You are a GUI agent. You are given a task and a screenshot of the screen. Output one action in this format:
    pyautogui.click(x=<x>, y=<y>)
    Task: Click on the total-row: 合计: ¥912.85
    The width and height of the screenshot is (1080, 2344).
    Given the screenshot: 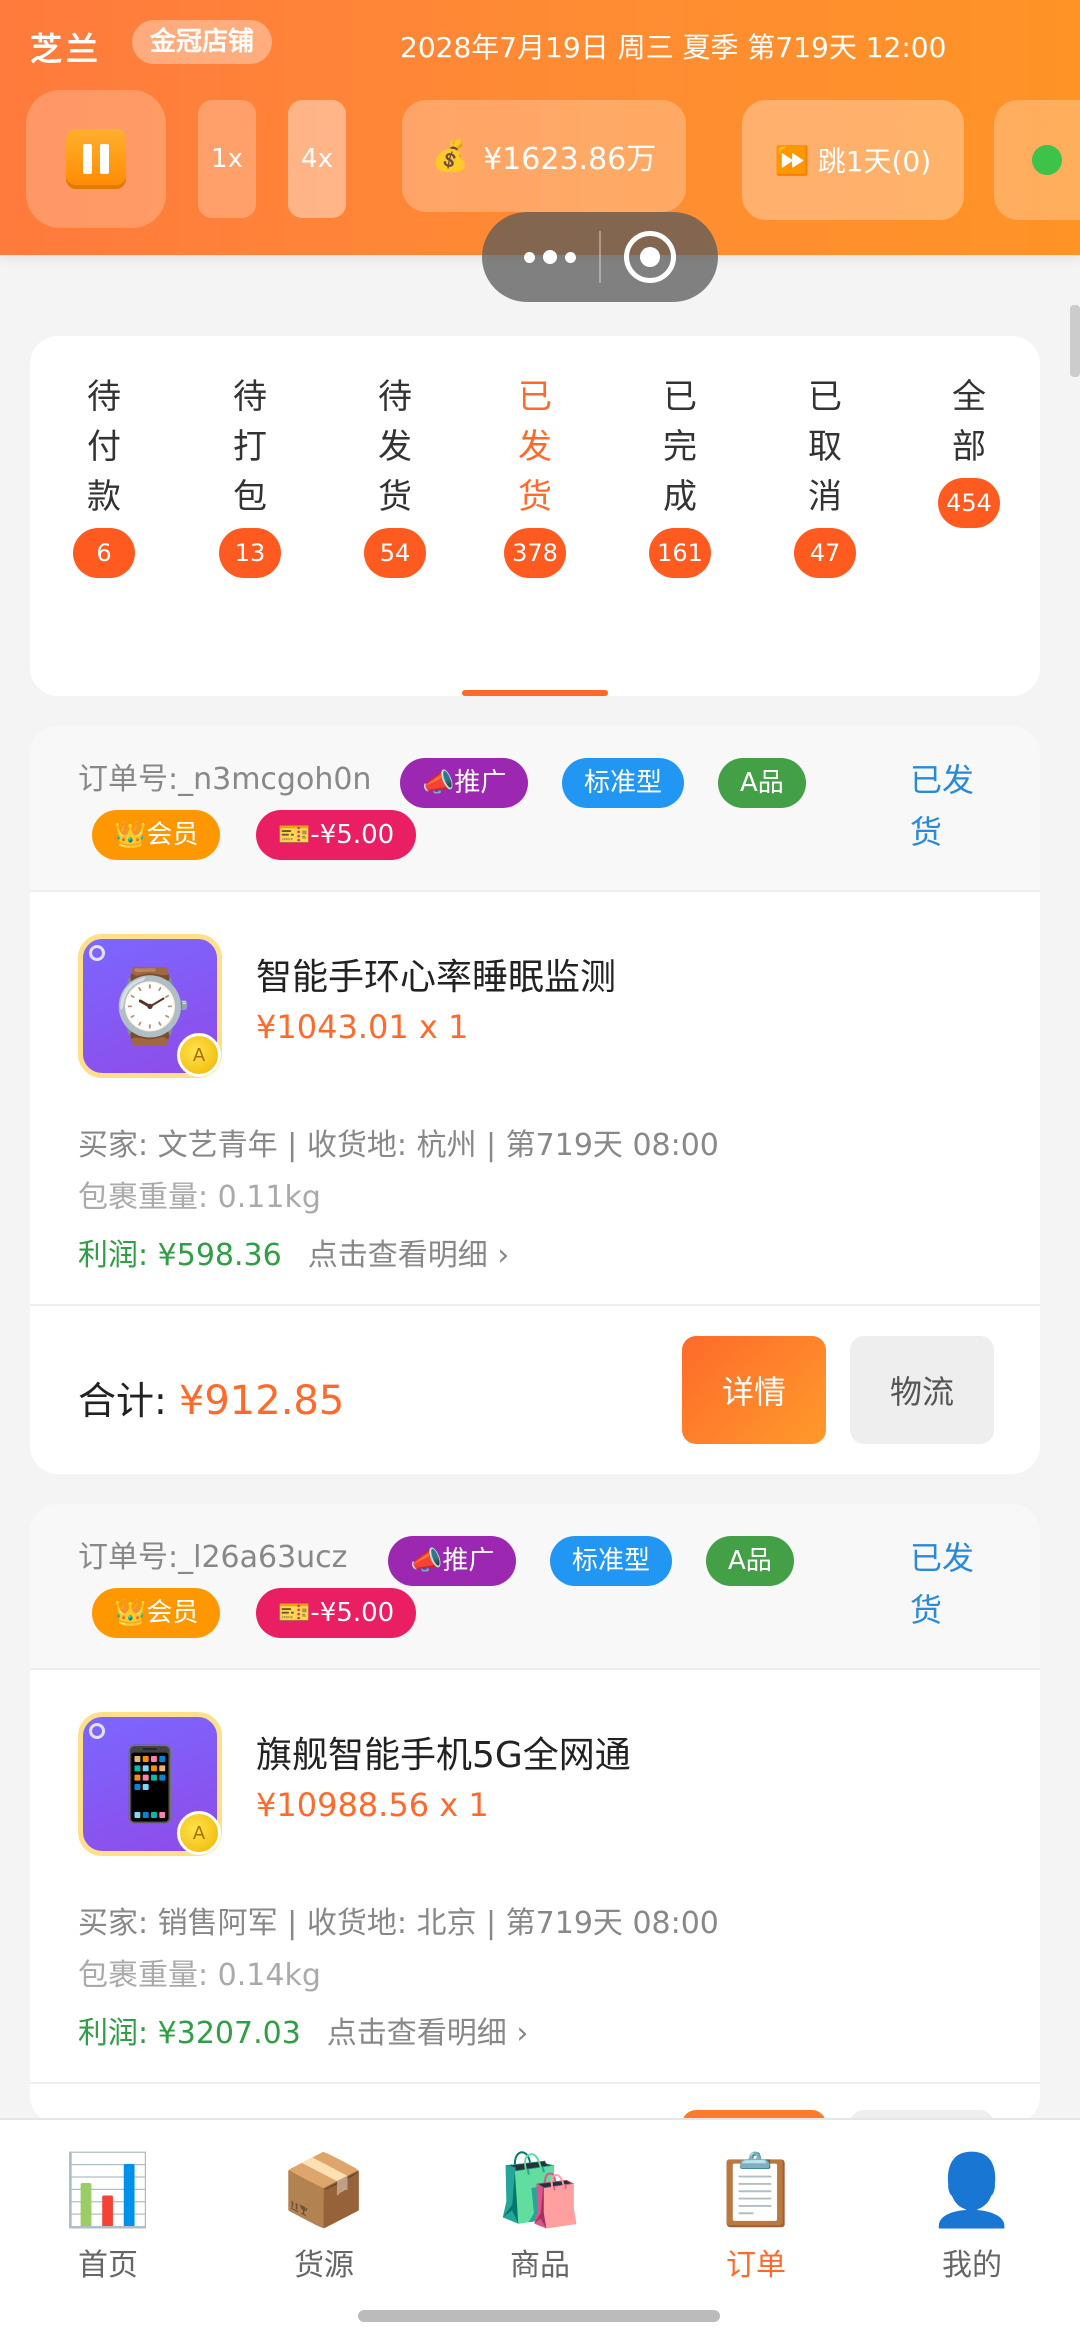 What is the action you would take?
    pyautogui.click(x=211, y=1397)
    